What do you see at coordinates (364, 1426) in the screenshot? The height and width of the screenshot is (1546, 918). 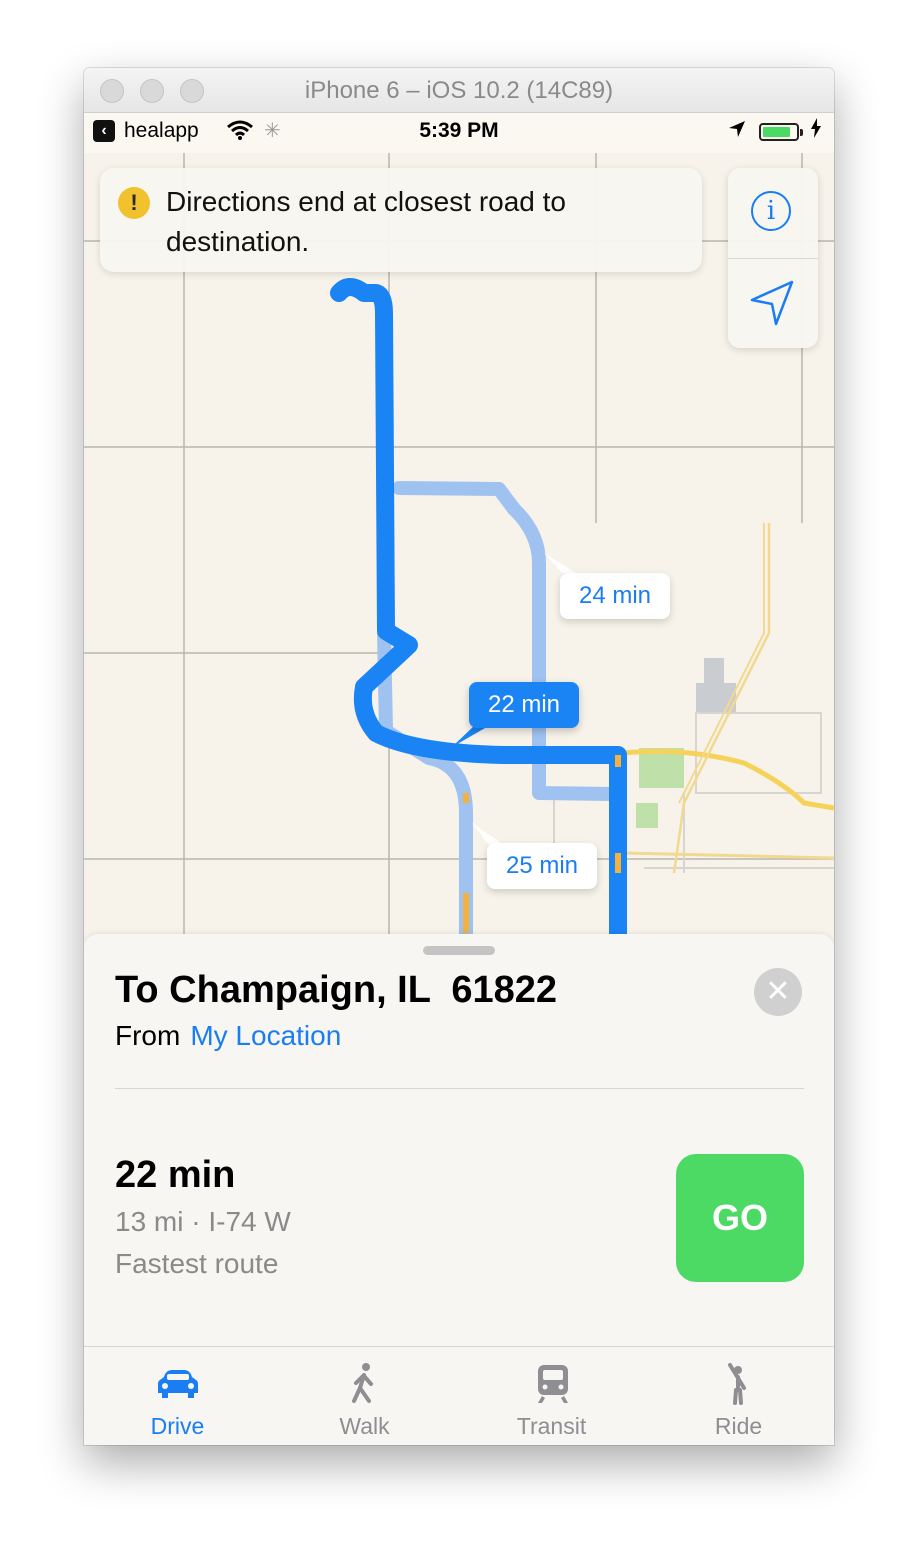 I see `tab-walk-label: Walk` at bounding box center [364, 1426].